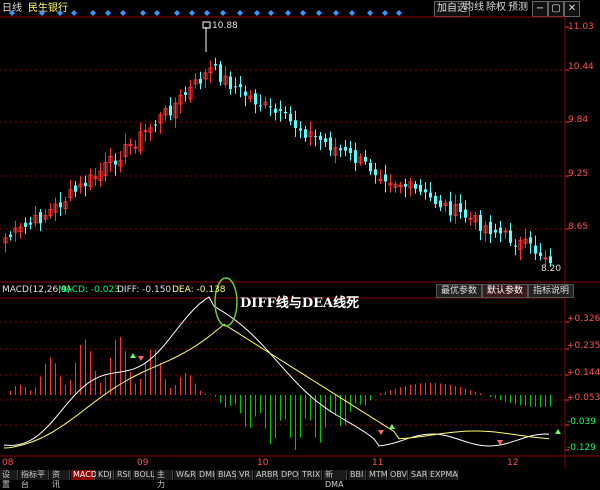 The image size is (600, 490). I want to click on default-params-button: 默认参数, so click(505, 291).